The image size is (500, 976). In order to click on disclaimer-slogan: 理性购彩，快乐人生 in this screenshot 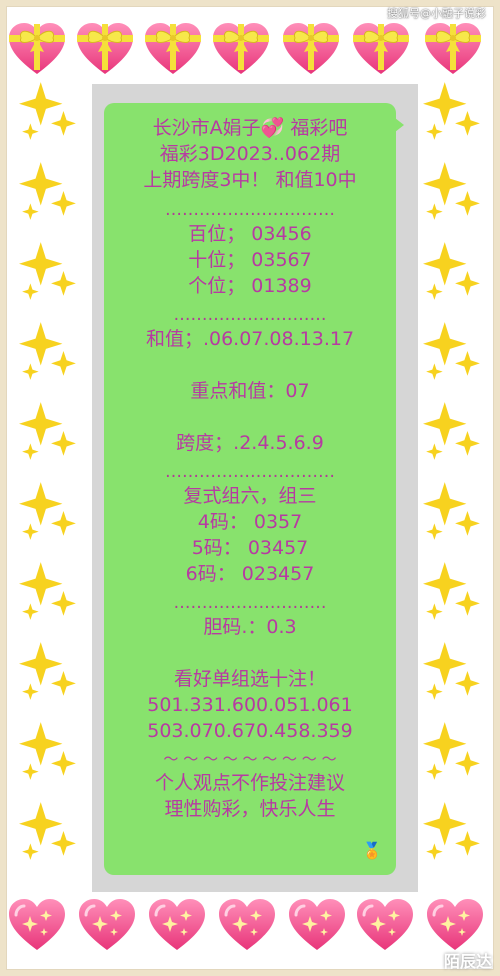, I will do `click(250, 809)`.